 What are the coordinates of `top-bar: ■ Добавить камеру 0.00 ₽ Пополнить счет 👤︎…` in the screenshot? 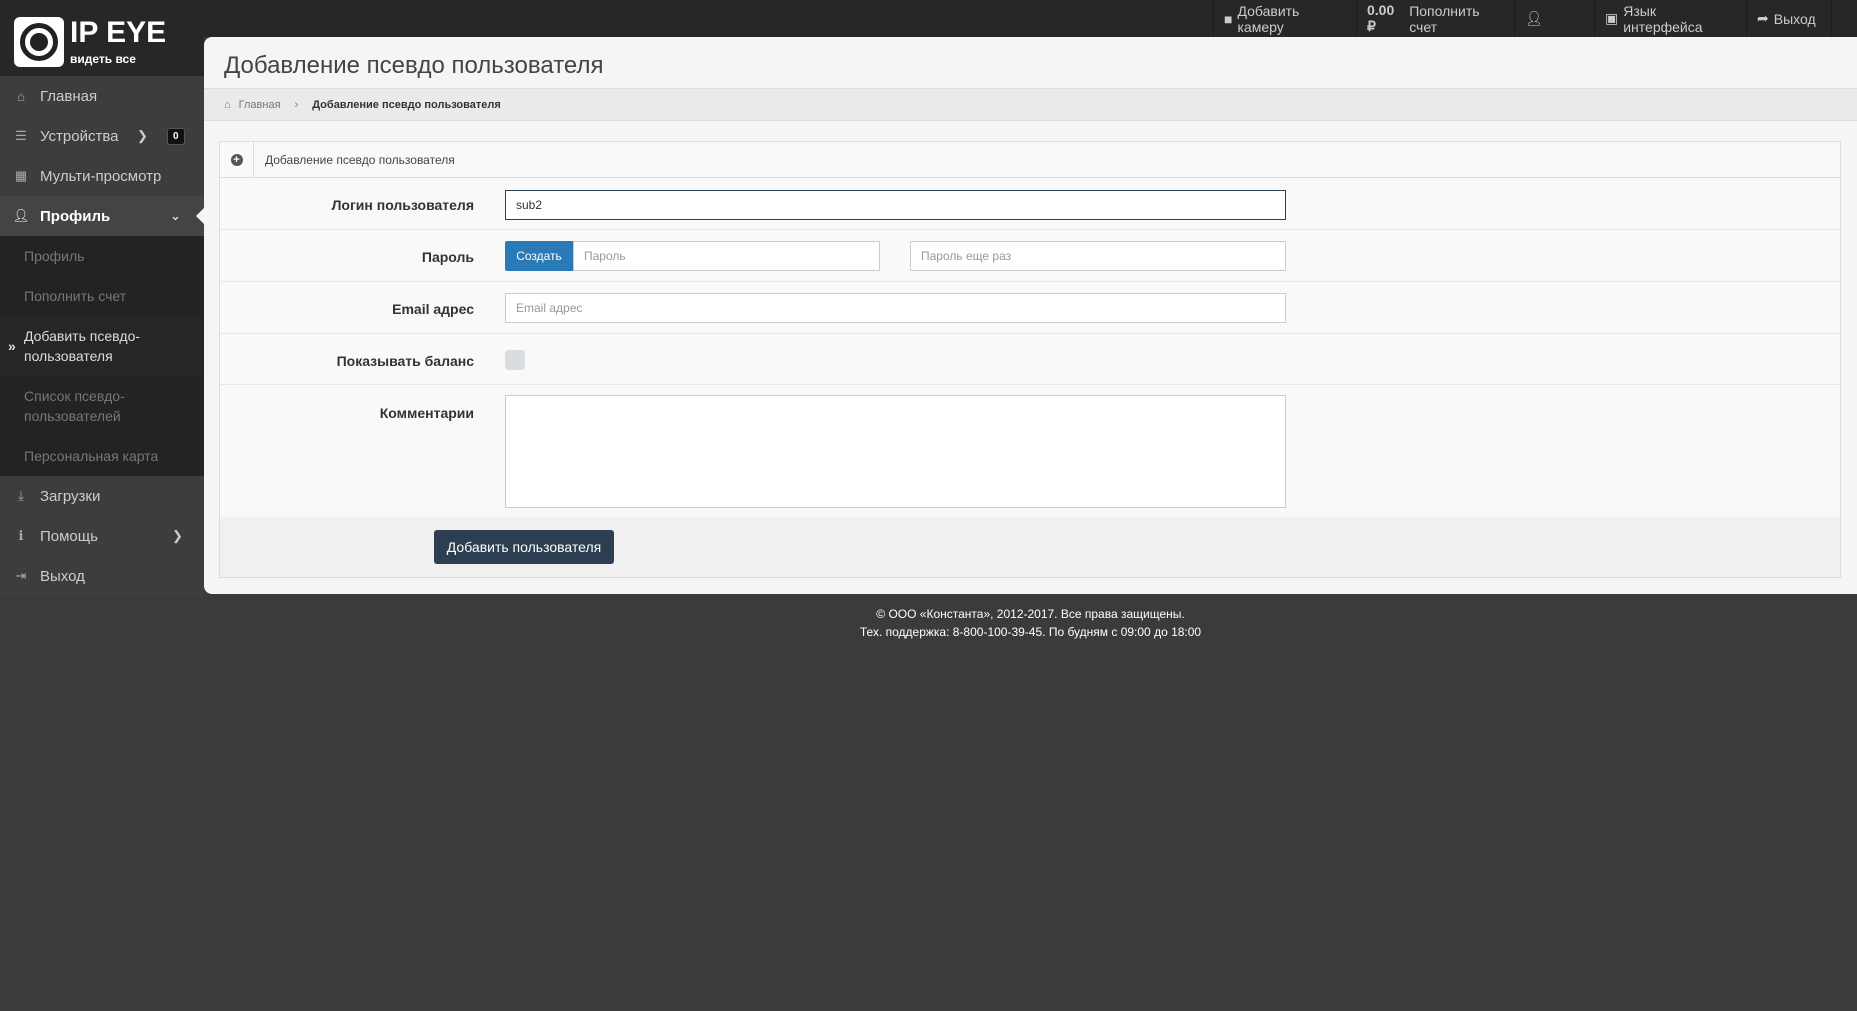 It's located at (928, 18).